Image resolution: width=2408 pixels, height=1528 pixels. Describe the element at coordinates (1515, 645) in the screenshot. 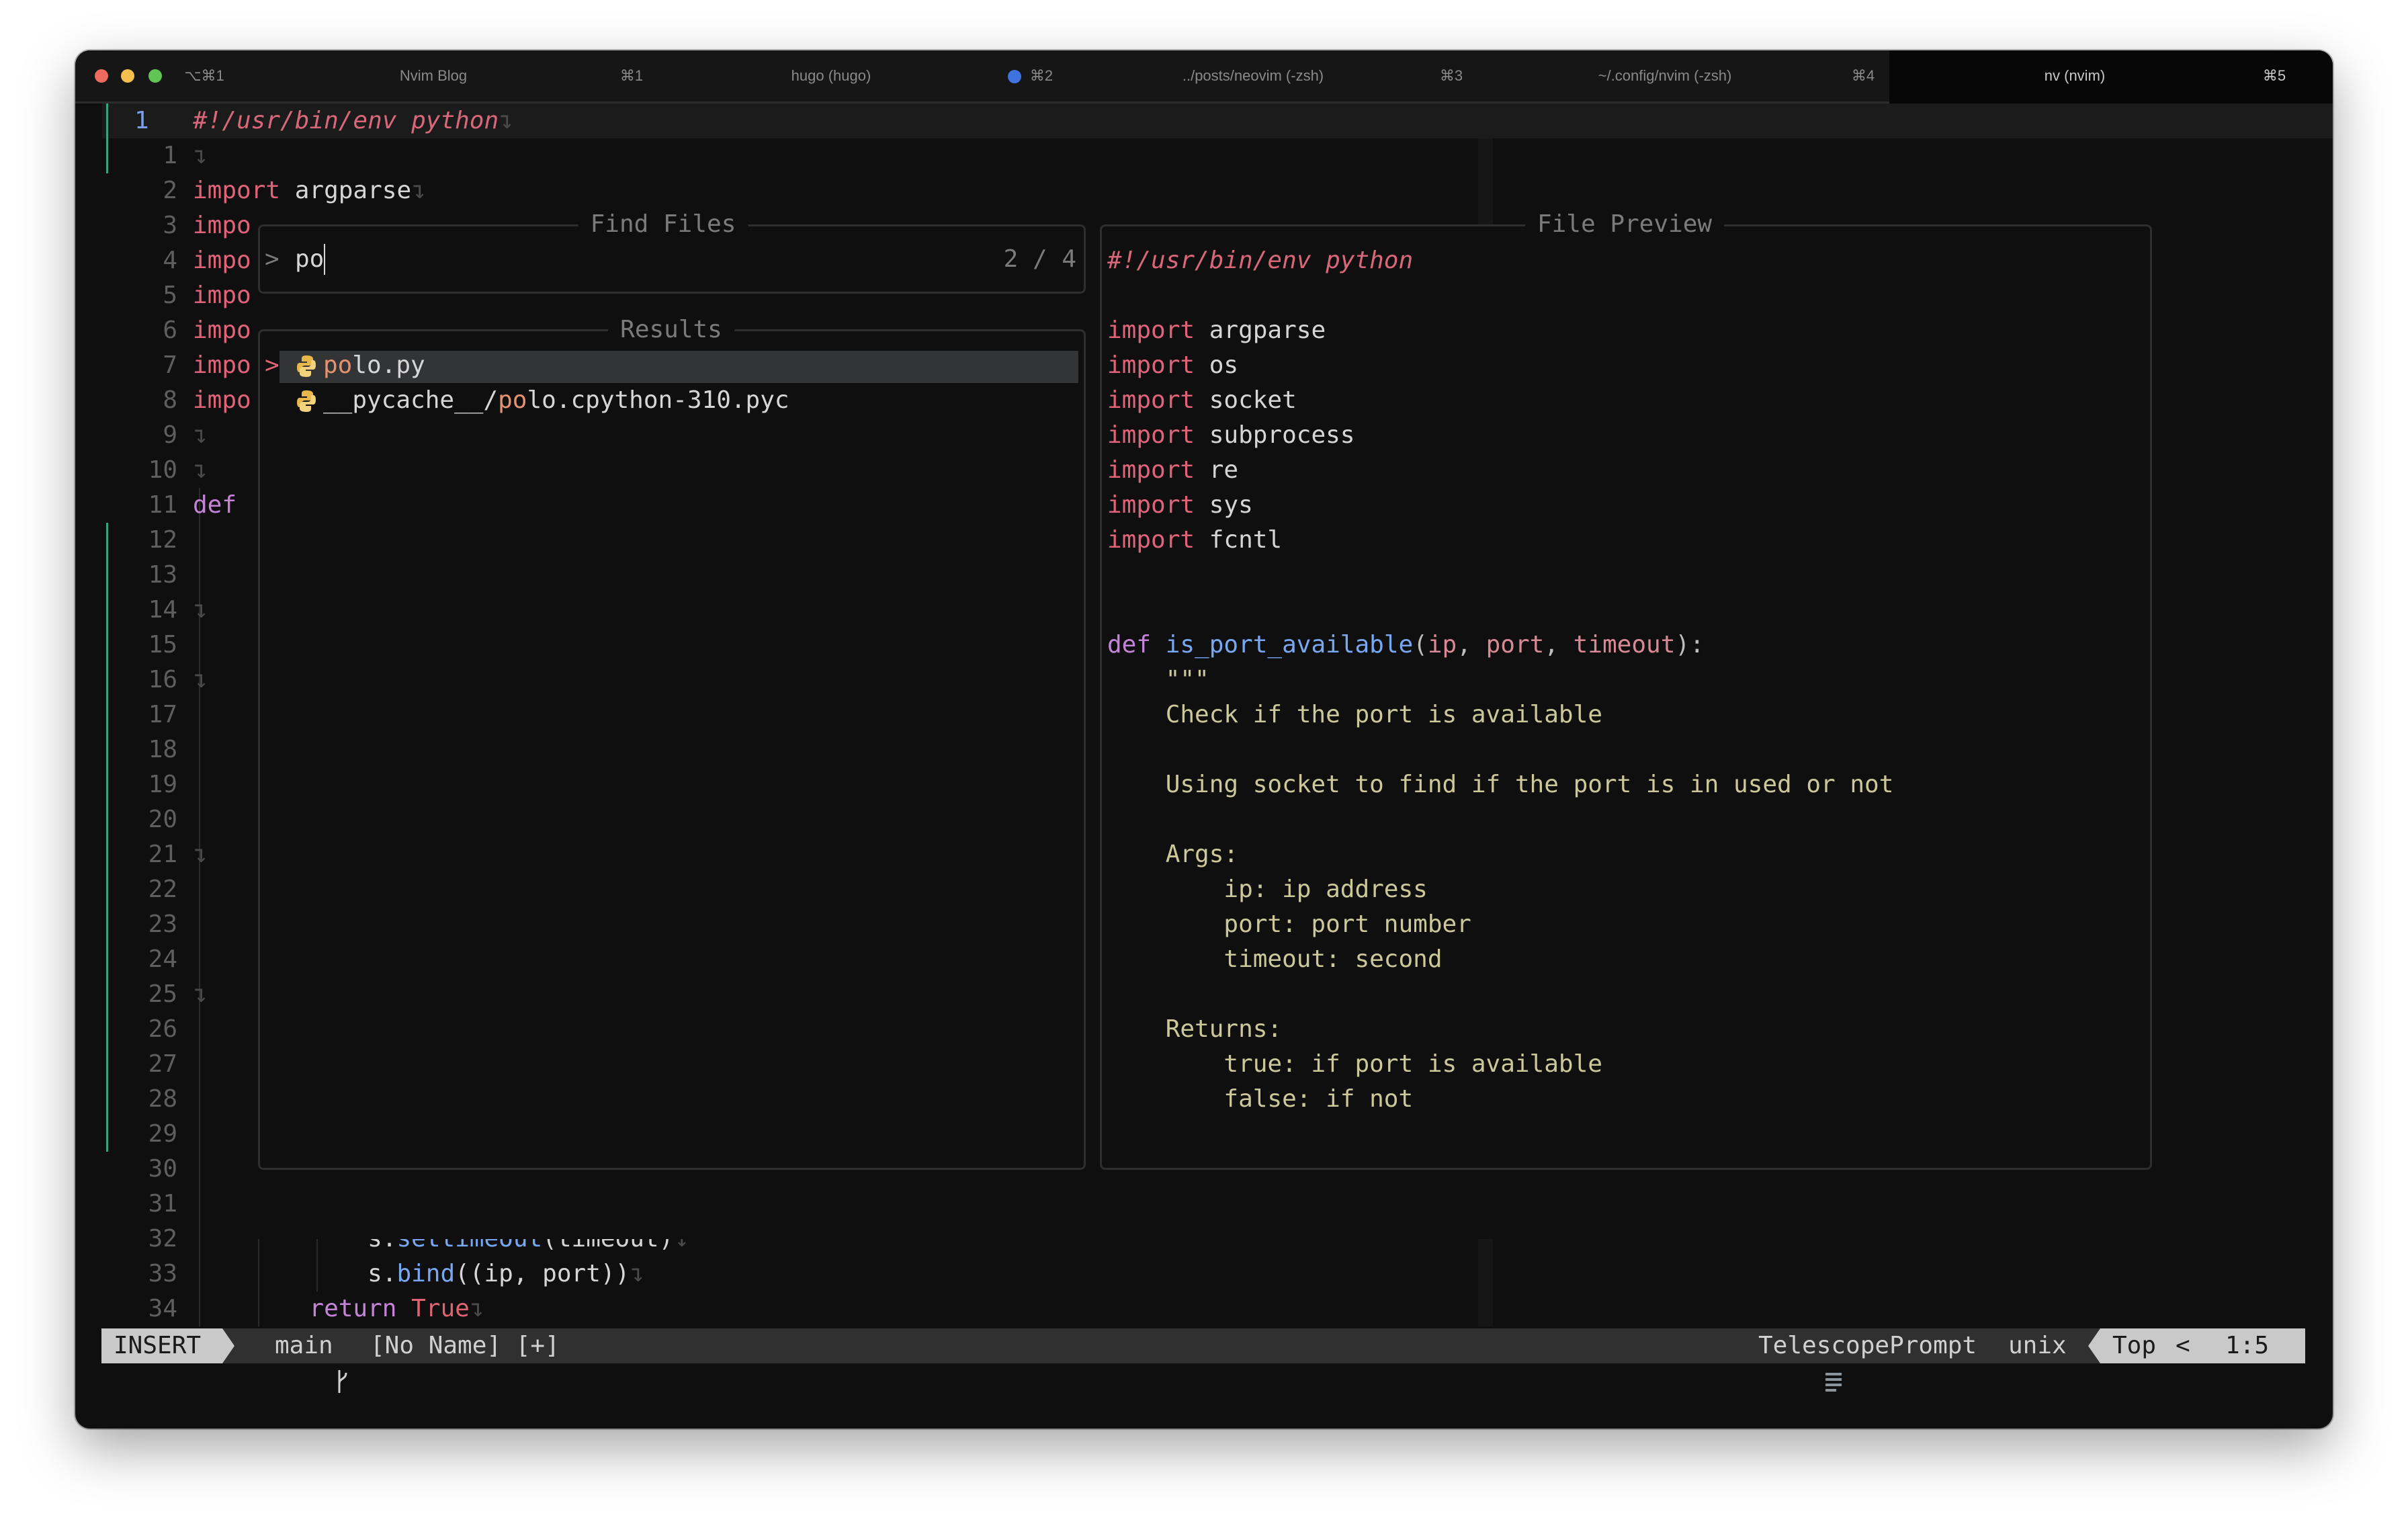

I see `code-token: port` at that location.